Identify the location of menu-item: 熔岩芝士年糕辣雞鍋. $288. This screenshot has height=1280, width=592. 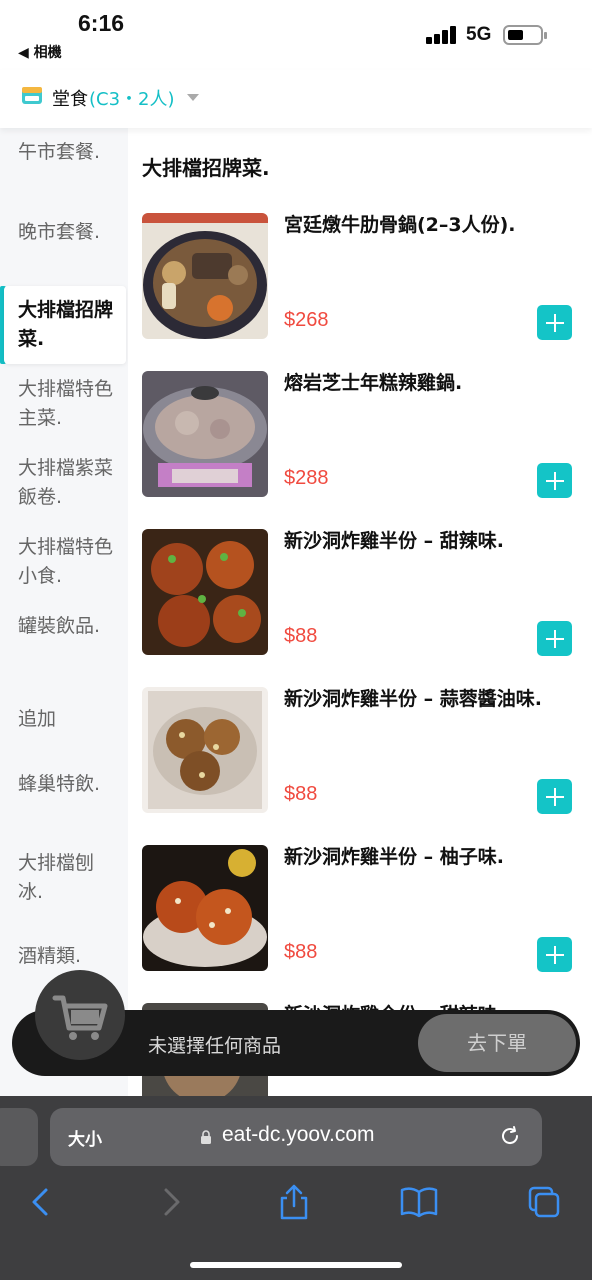
(360, 435).